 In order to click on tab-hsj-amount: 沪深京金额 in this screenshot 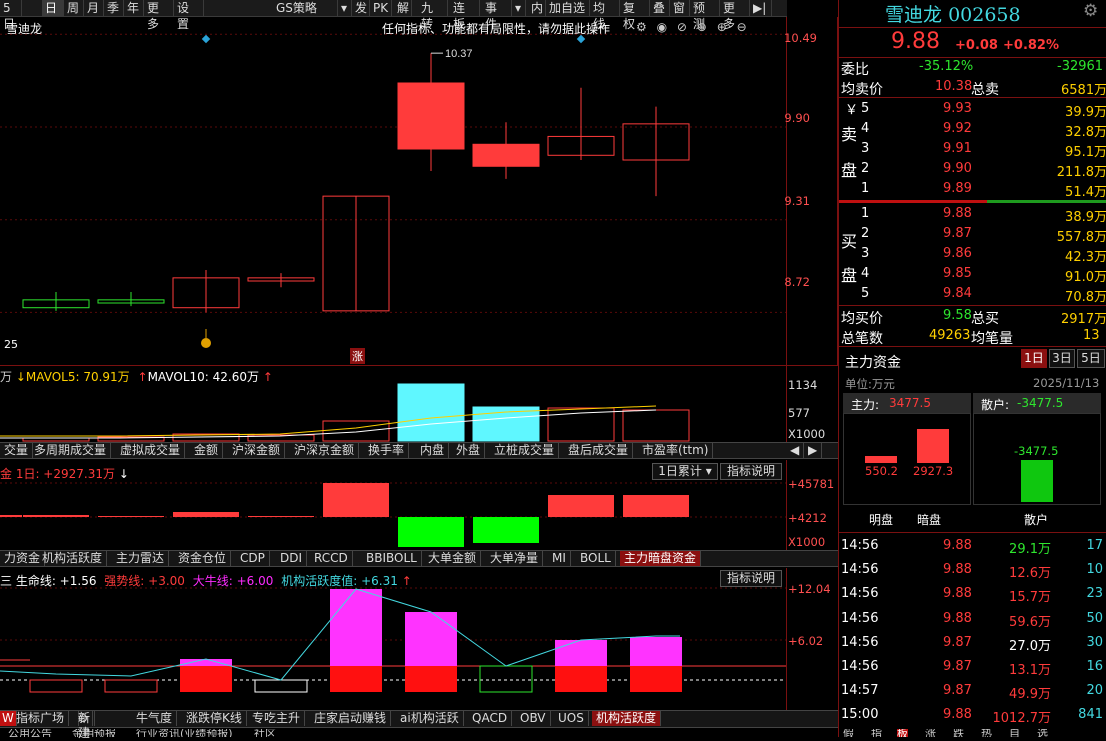, I will do `click(325, 450)`.